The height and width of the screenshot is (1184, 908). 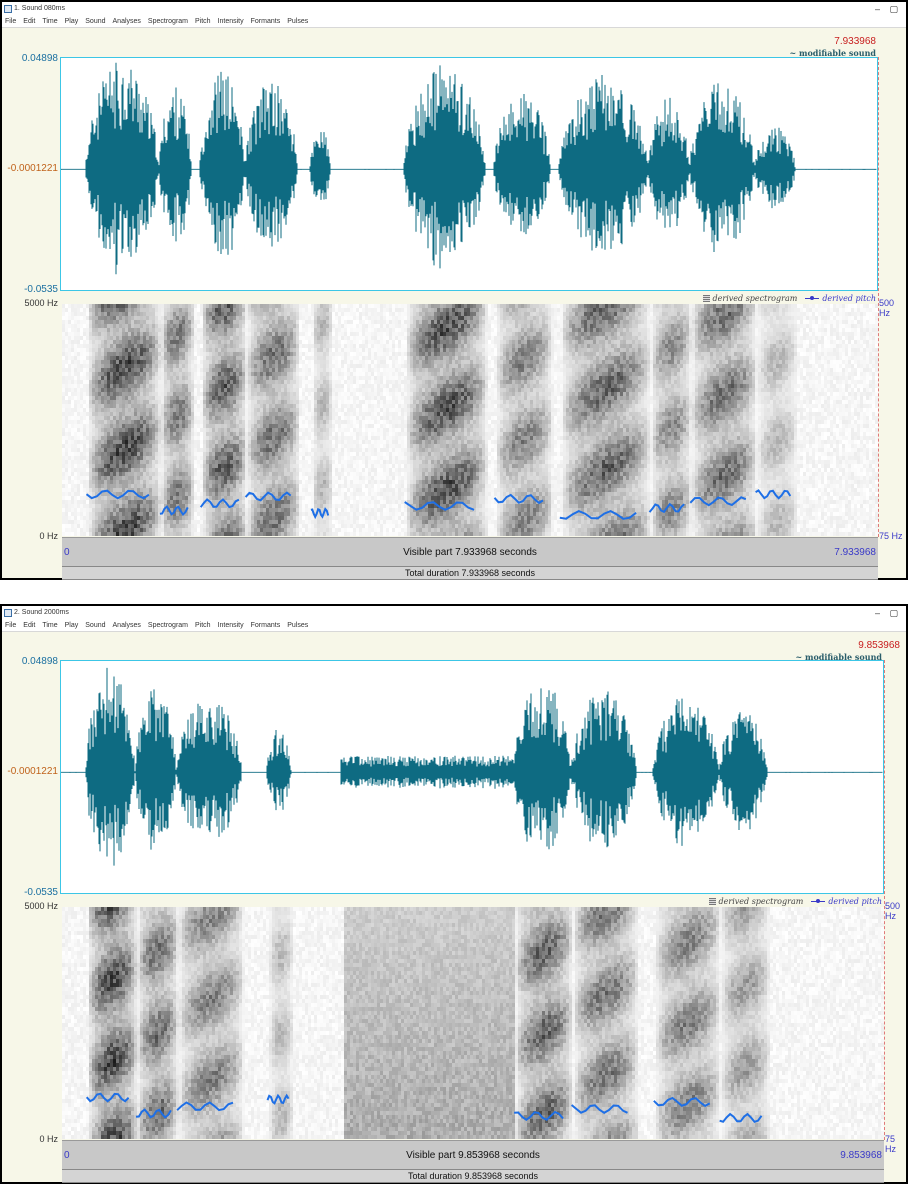 I want to click on visible-part-bar: 0 Visible part 9.853968 seconds 9.853968, so click(x=473, y=1155).